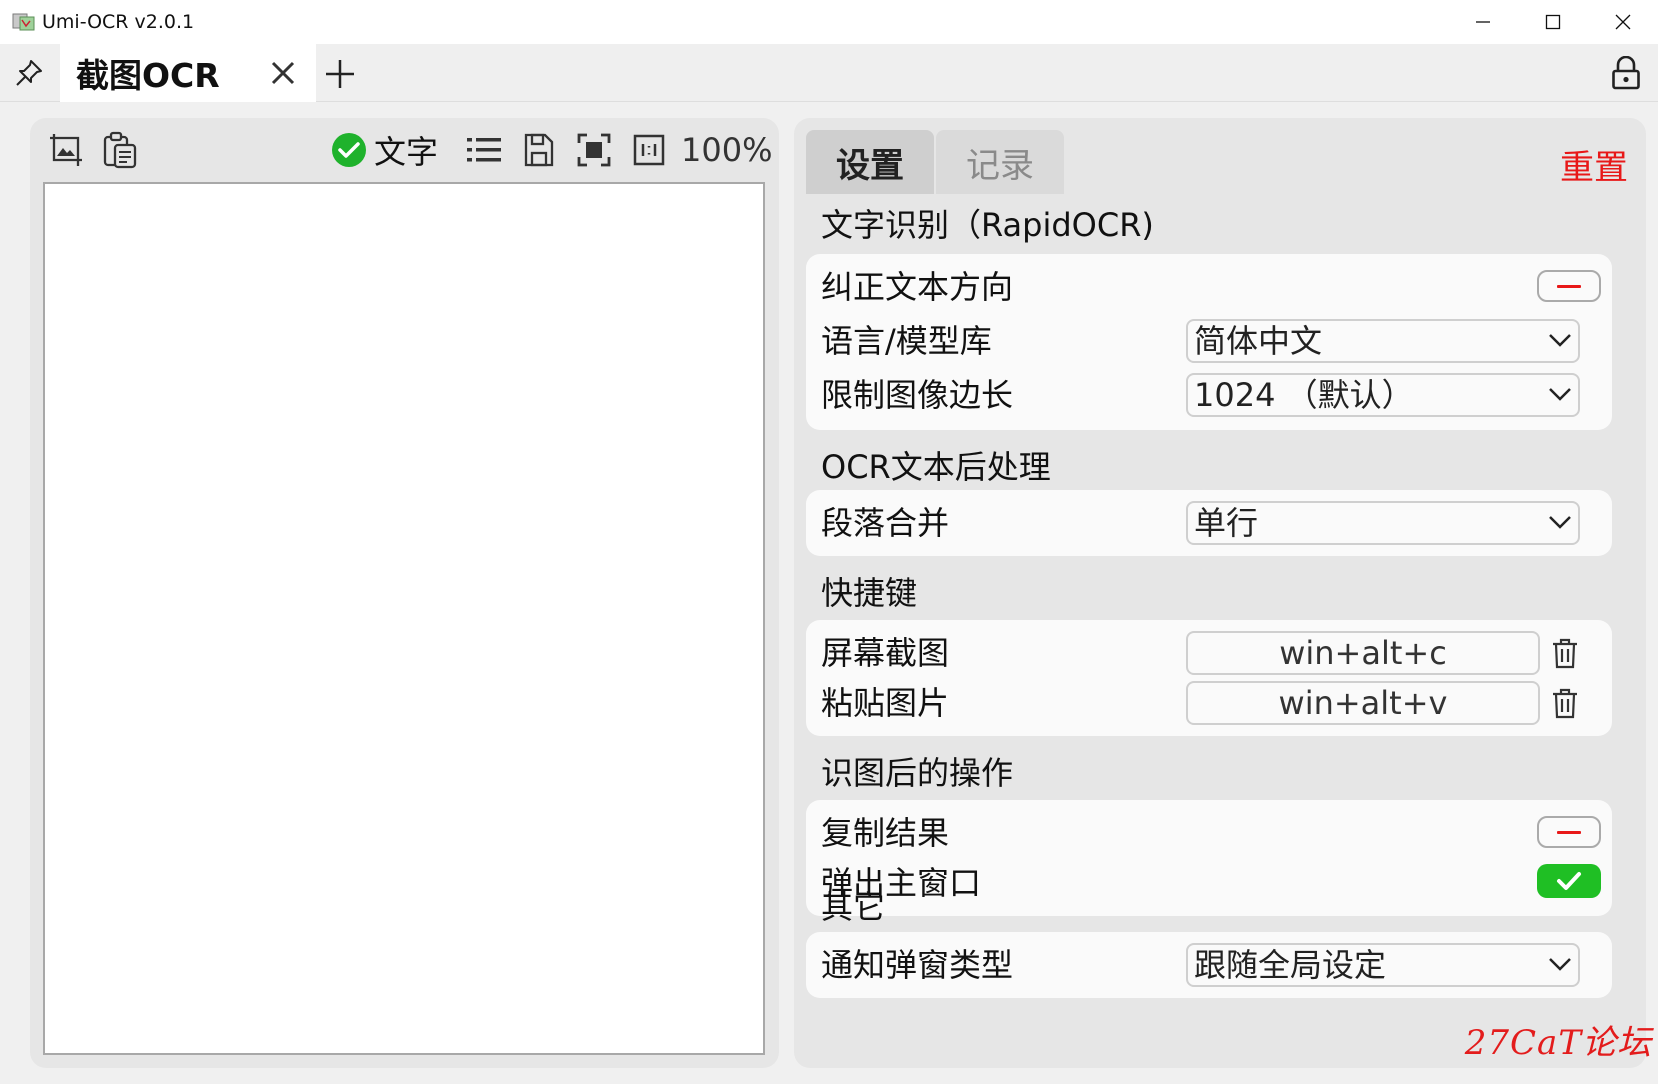 The height and width of the screenshot is (1084, 1658). Describe the element at coordinates (1258, 341) in the screenshot. I see `dropdown-value: 简体中文` at that location.